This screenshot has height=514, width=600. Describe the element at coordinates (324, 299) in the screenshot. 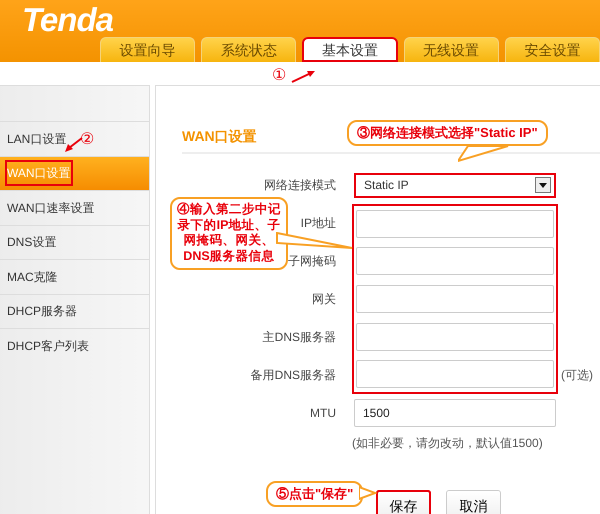

I see `field-label: 网关` at that location.